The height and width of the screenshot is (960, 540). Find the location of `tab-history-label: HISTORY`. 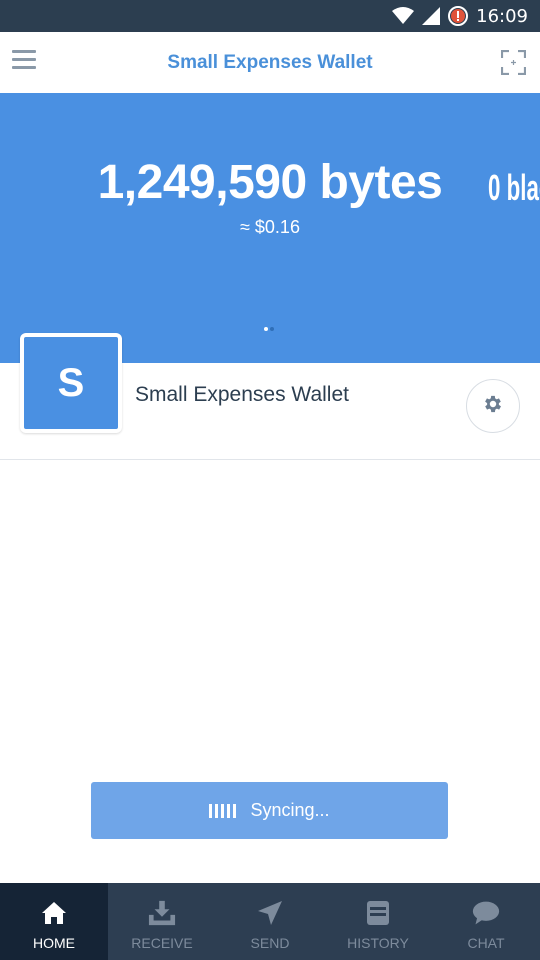

tab-history-label: HISTORY is located at coordinates (378, 943).